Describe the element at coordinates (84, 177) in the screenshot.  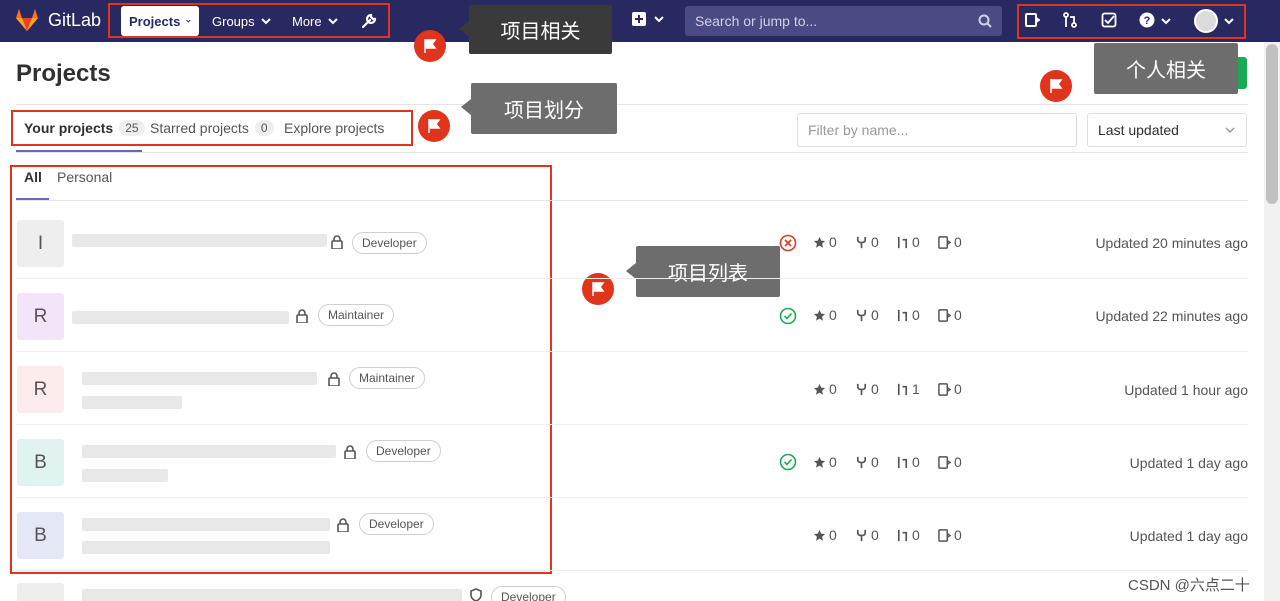
I see `subtab-personal: Personal` at that location.